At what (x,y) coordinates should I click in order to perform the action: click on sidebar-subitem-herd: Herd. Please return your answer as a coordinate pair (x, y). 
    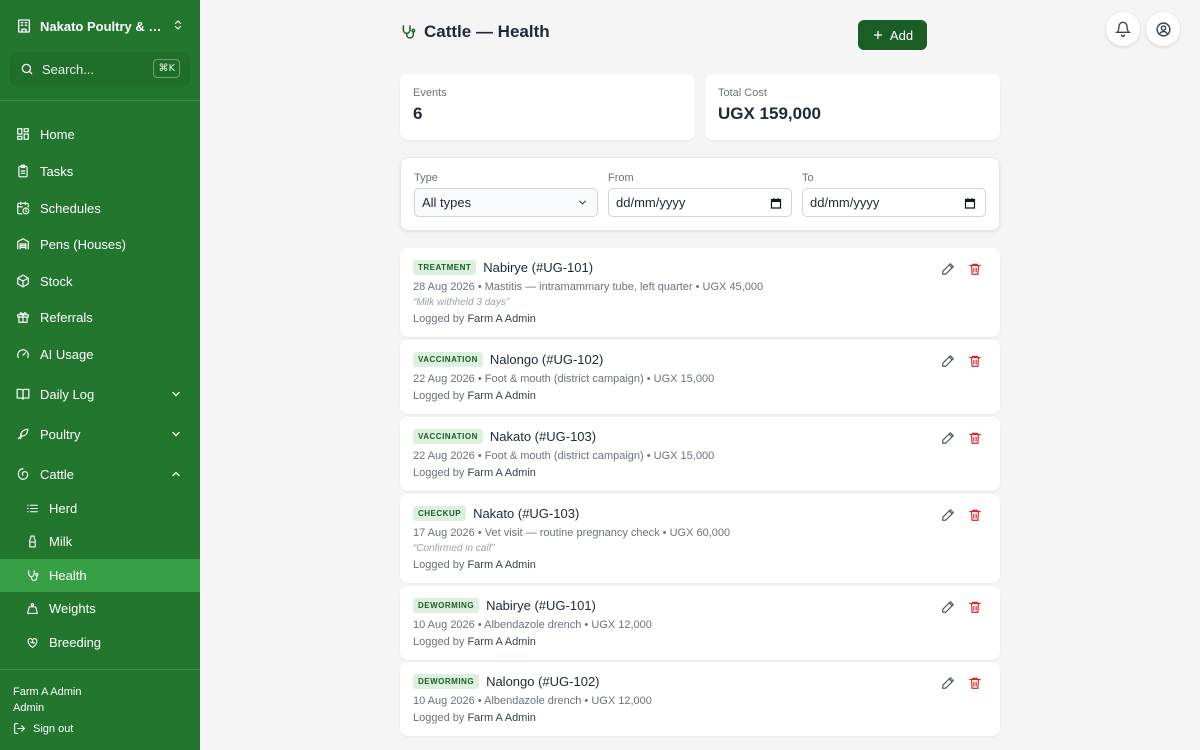
    Looking at the image, I should click on (100, 508).